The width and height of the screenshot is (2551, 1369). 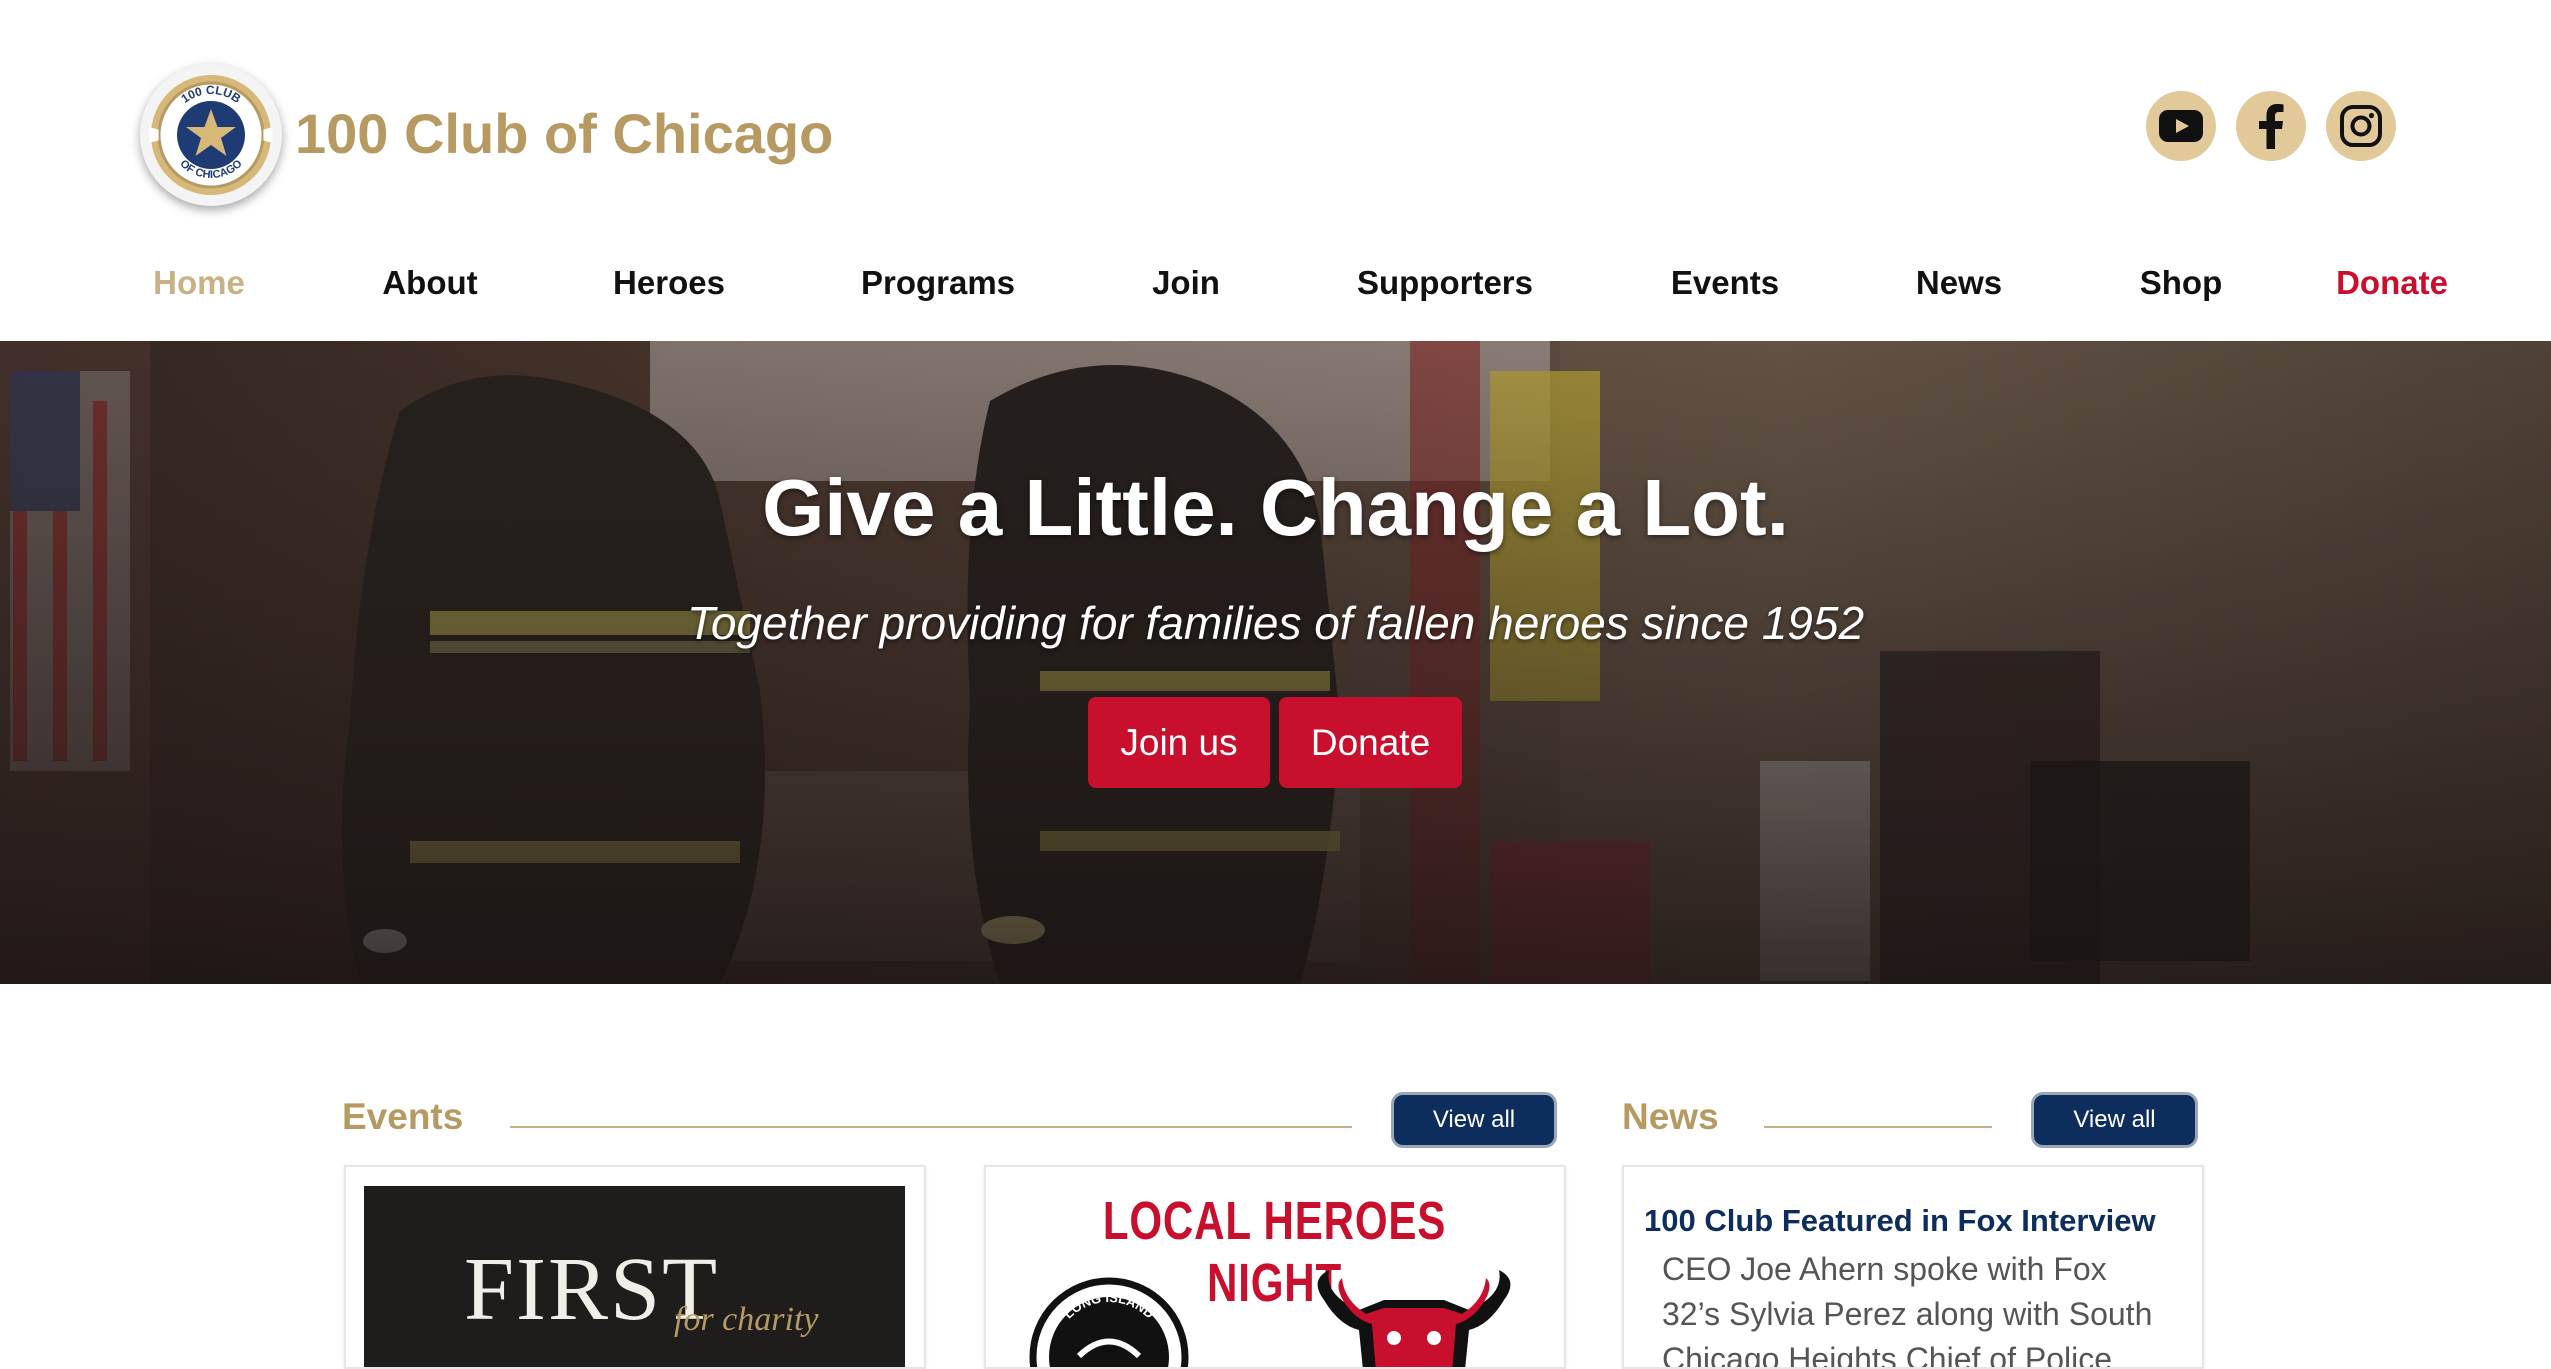 I want to click on nav-programs: Programs, so click(x=938, y=283).